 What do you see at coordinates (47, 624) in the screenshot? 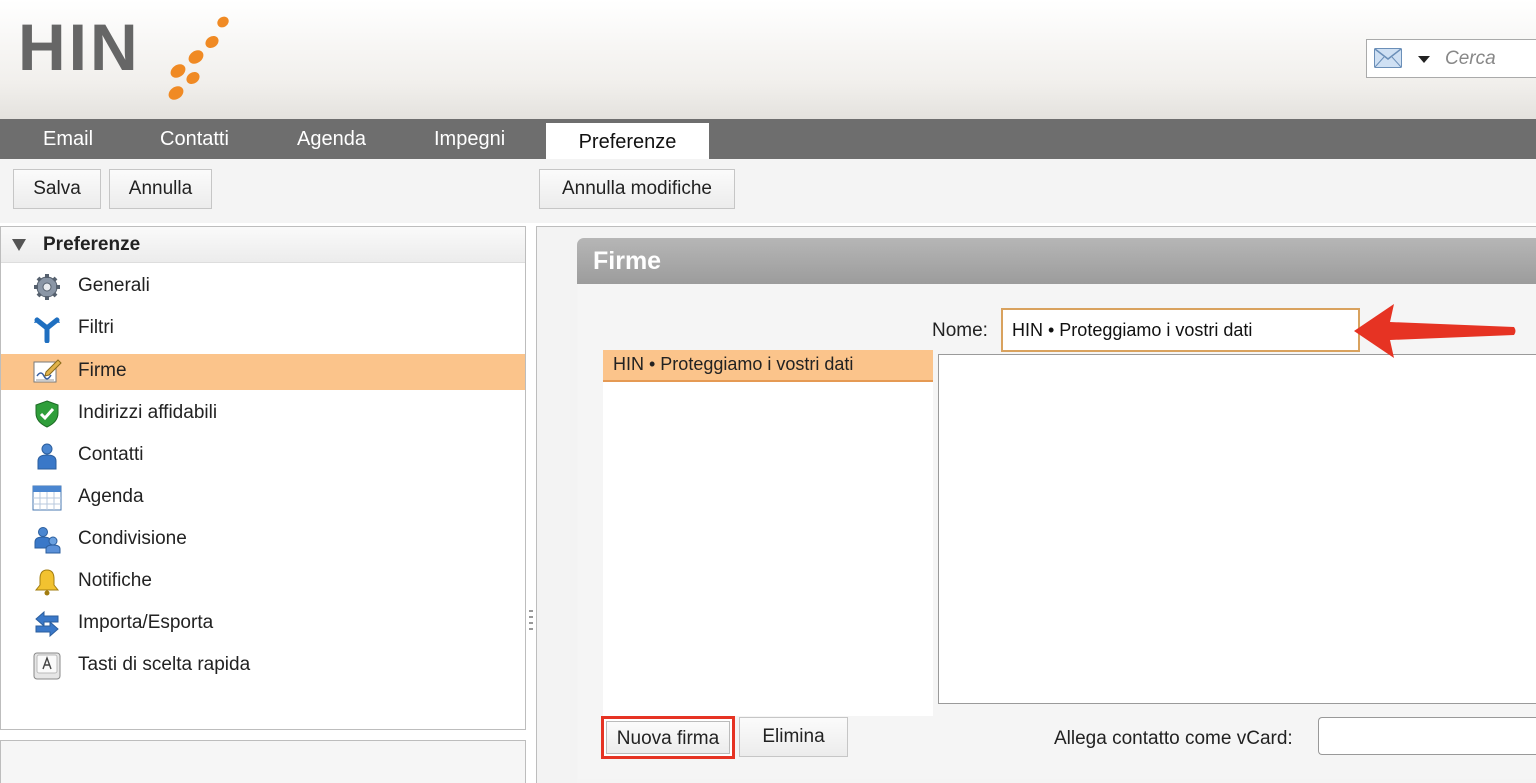
I see `import-export-icon` at bounding box center [47, 624].